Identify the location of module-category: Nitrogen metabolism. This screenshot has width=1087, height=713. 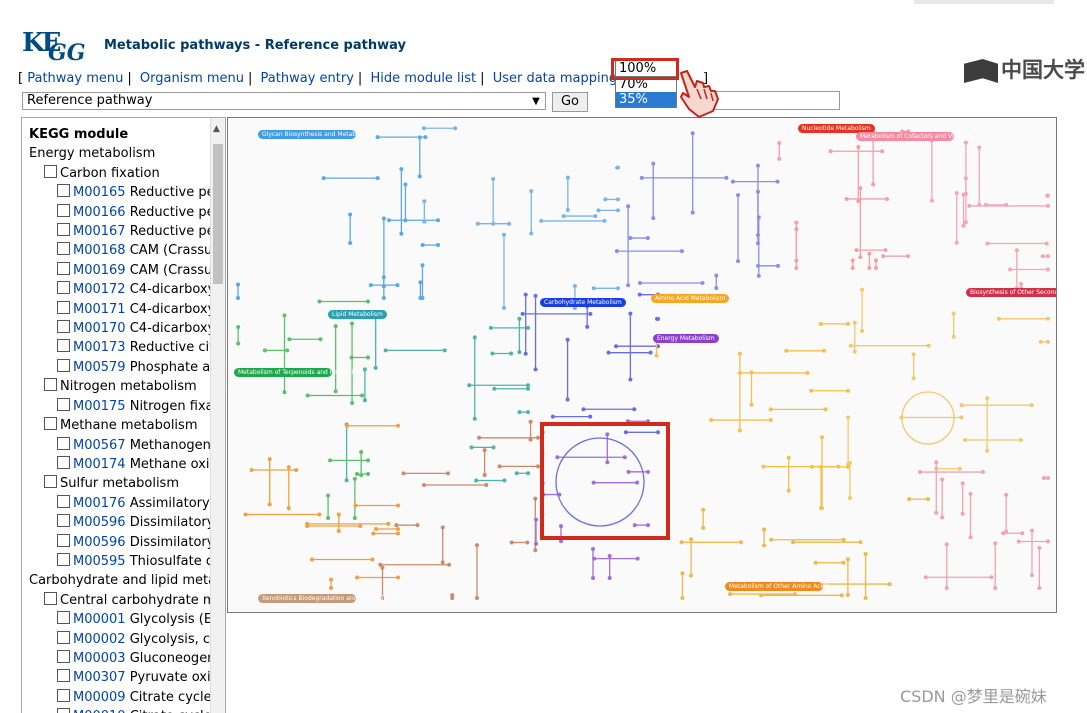
(121, 386).